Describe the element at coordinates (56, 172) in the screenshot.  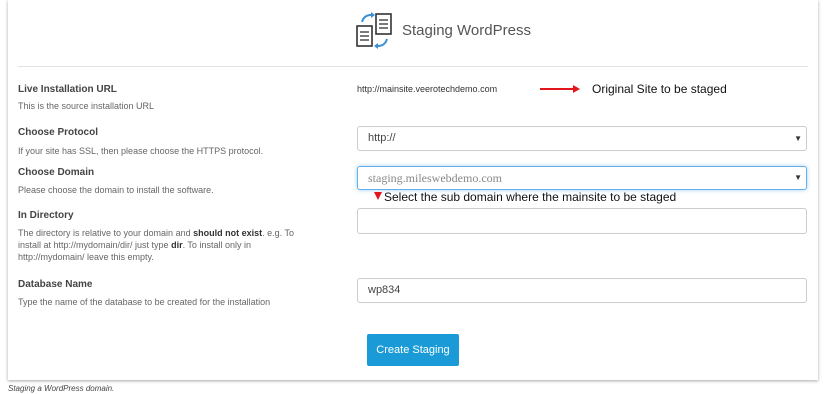
I see `domain-label: Choose Domain` at that location.